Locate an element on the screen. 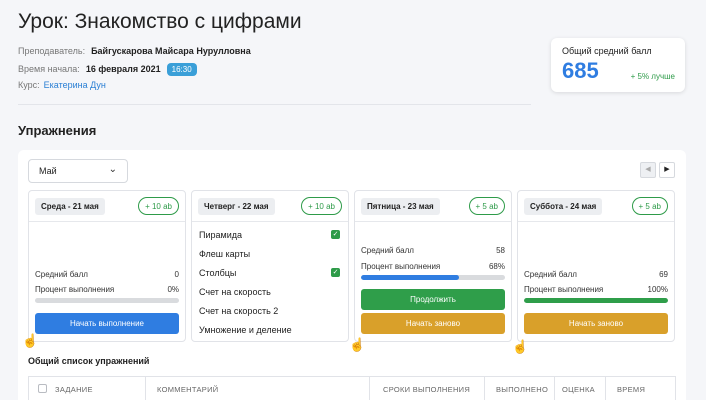 This screenshot has height=400, width=706. score-delta: + 5% лучше is located at coordinates (652, 76).